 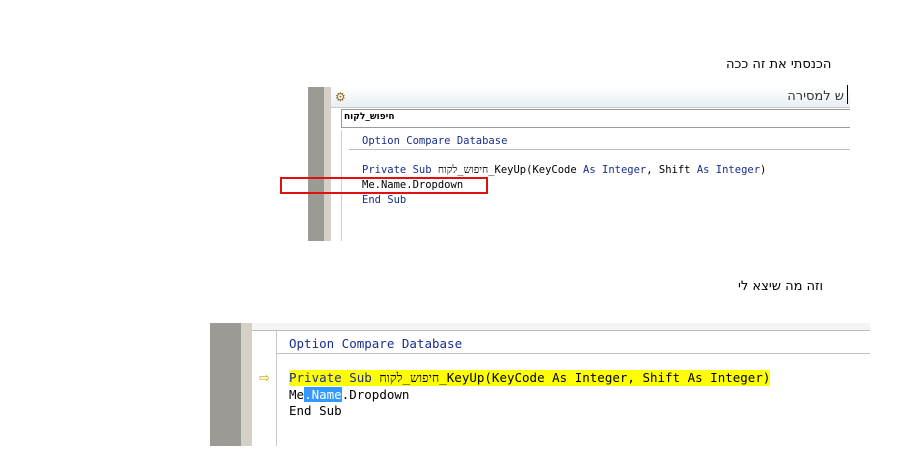 What do you see at coordinates (561, 327) in the screenshot?
I see `procedure-bar-edge` at bounding box center [561, 327].